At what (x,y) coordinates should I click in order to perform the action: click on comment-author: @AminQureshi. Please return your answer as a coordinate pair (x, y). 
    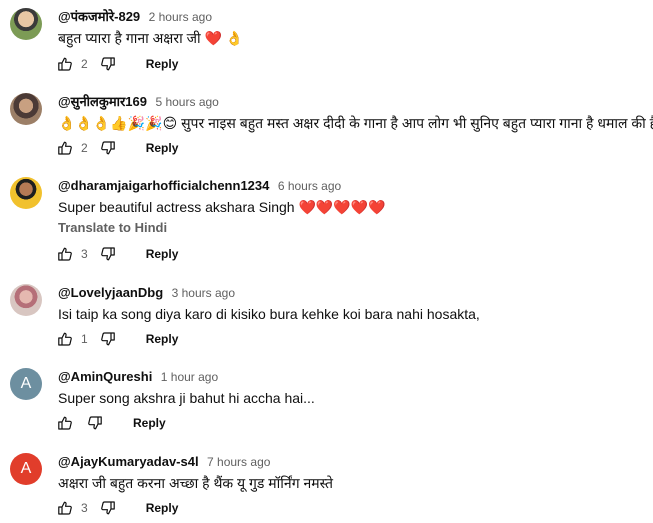
    Looking at the image, I should click on (105, 376).